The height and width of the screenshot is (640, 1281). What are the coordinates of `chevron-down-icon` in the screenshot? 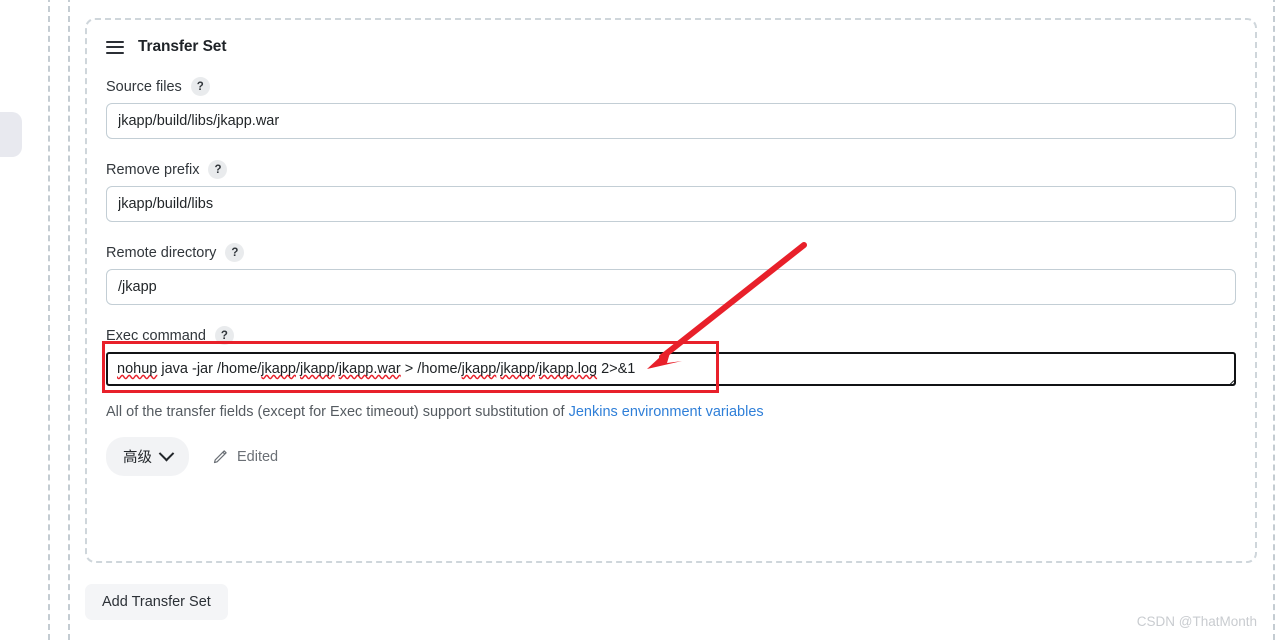 It's located at (166, 453).